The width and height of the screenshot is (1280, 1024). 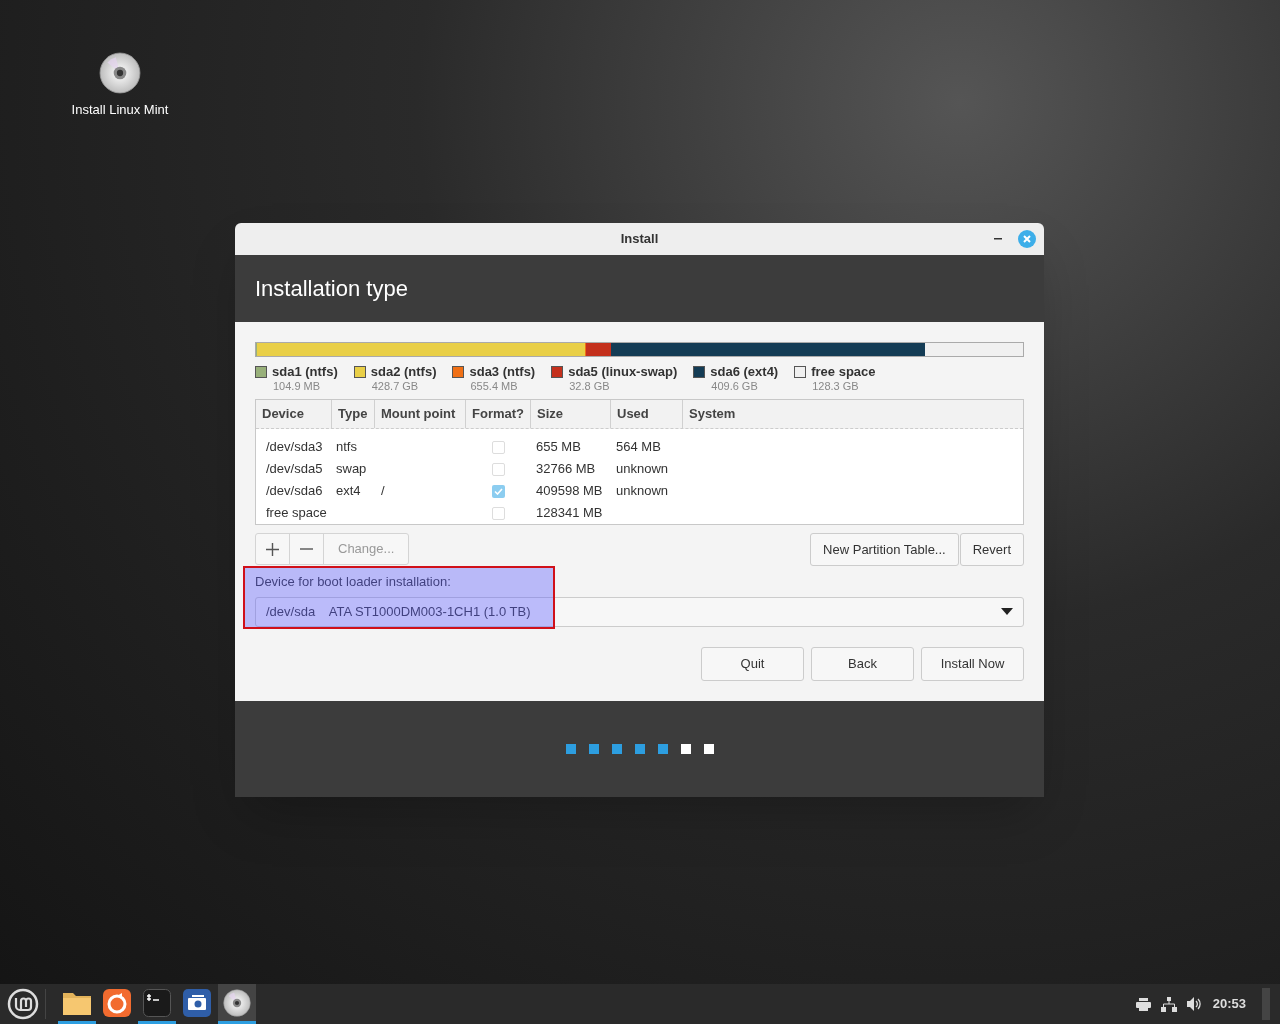 What do you see at coordinates (998, 239) in the screenshot?
I see `minimize-icon` at bounding box center [998, 239].